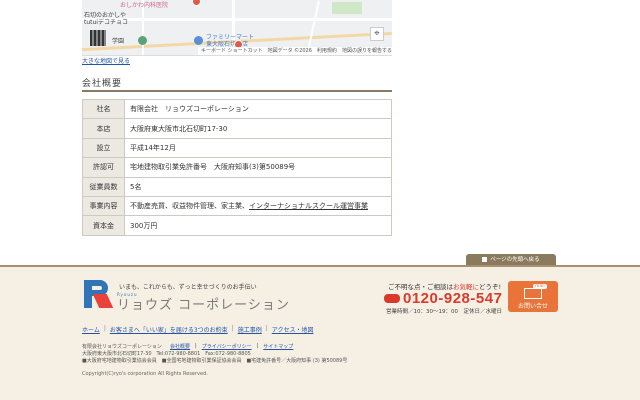 The width and height of the screenshot is (640, 400). I want to click on footer-brand: Ryouzu リョウズ コーポレーション, so click(203, 302).